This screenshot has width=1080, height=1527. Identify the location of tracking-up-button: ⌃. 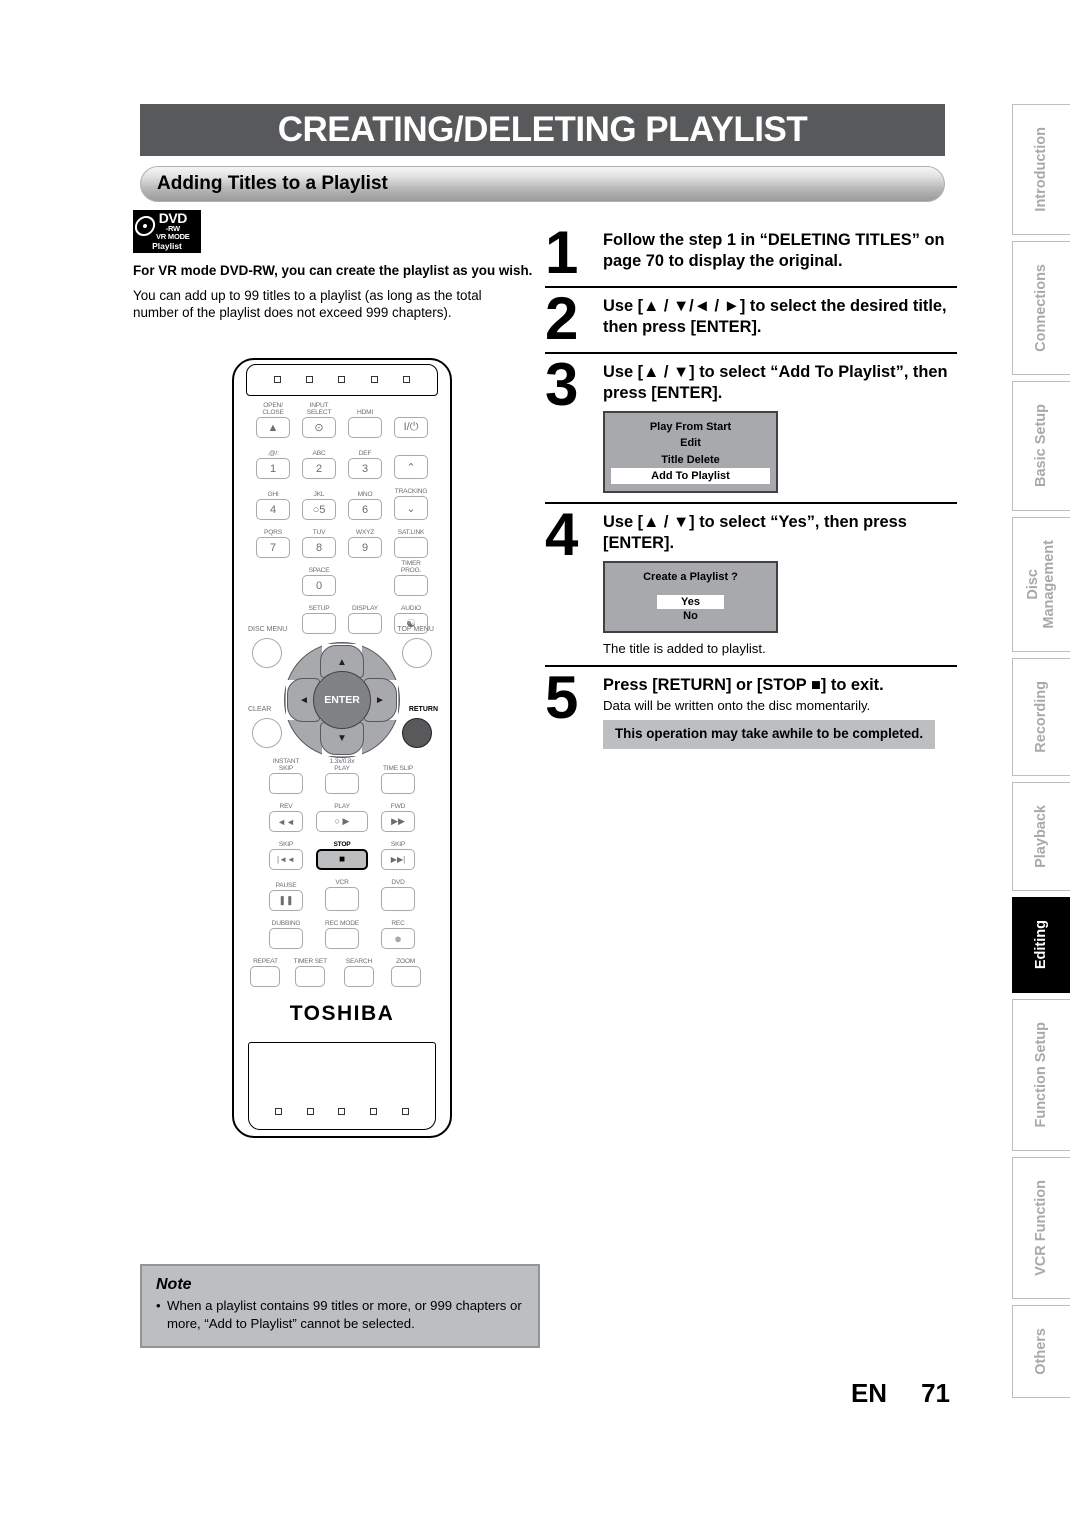
(411, 467).